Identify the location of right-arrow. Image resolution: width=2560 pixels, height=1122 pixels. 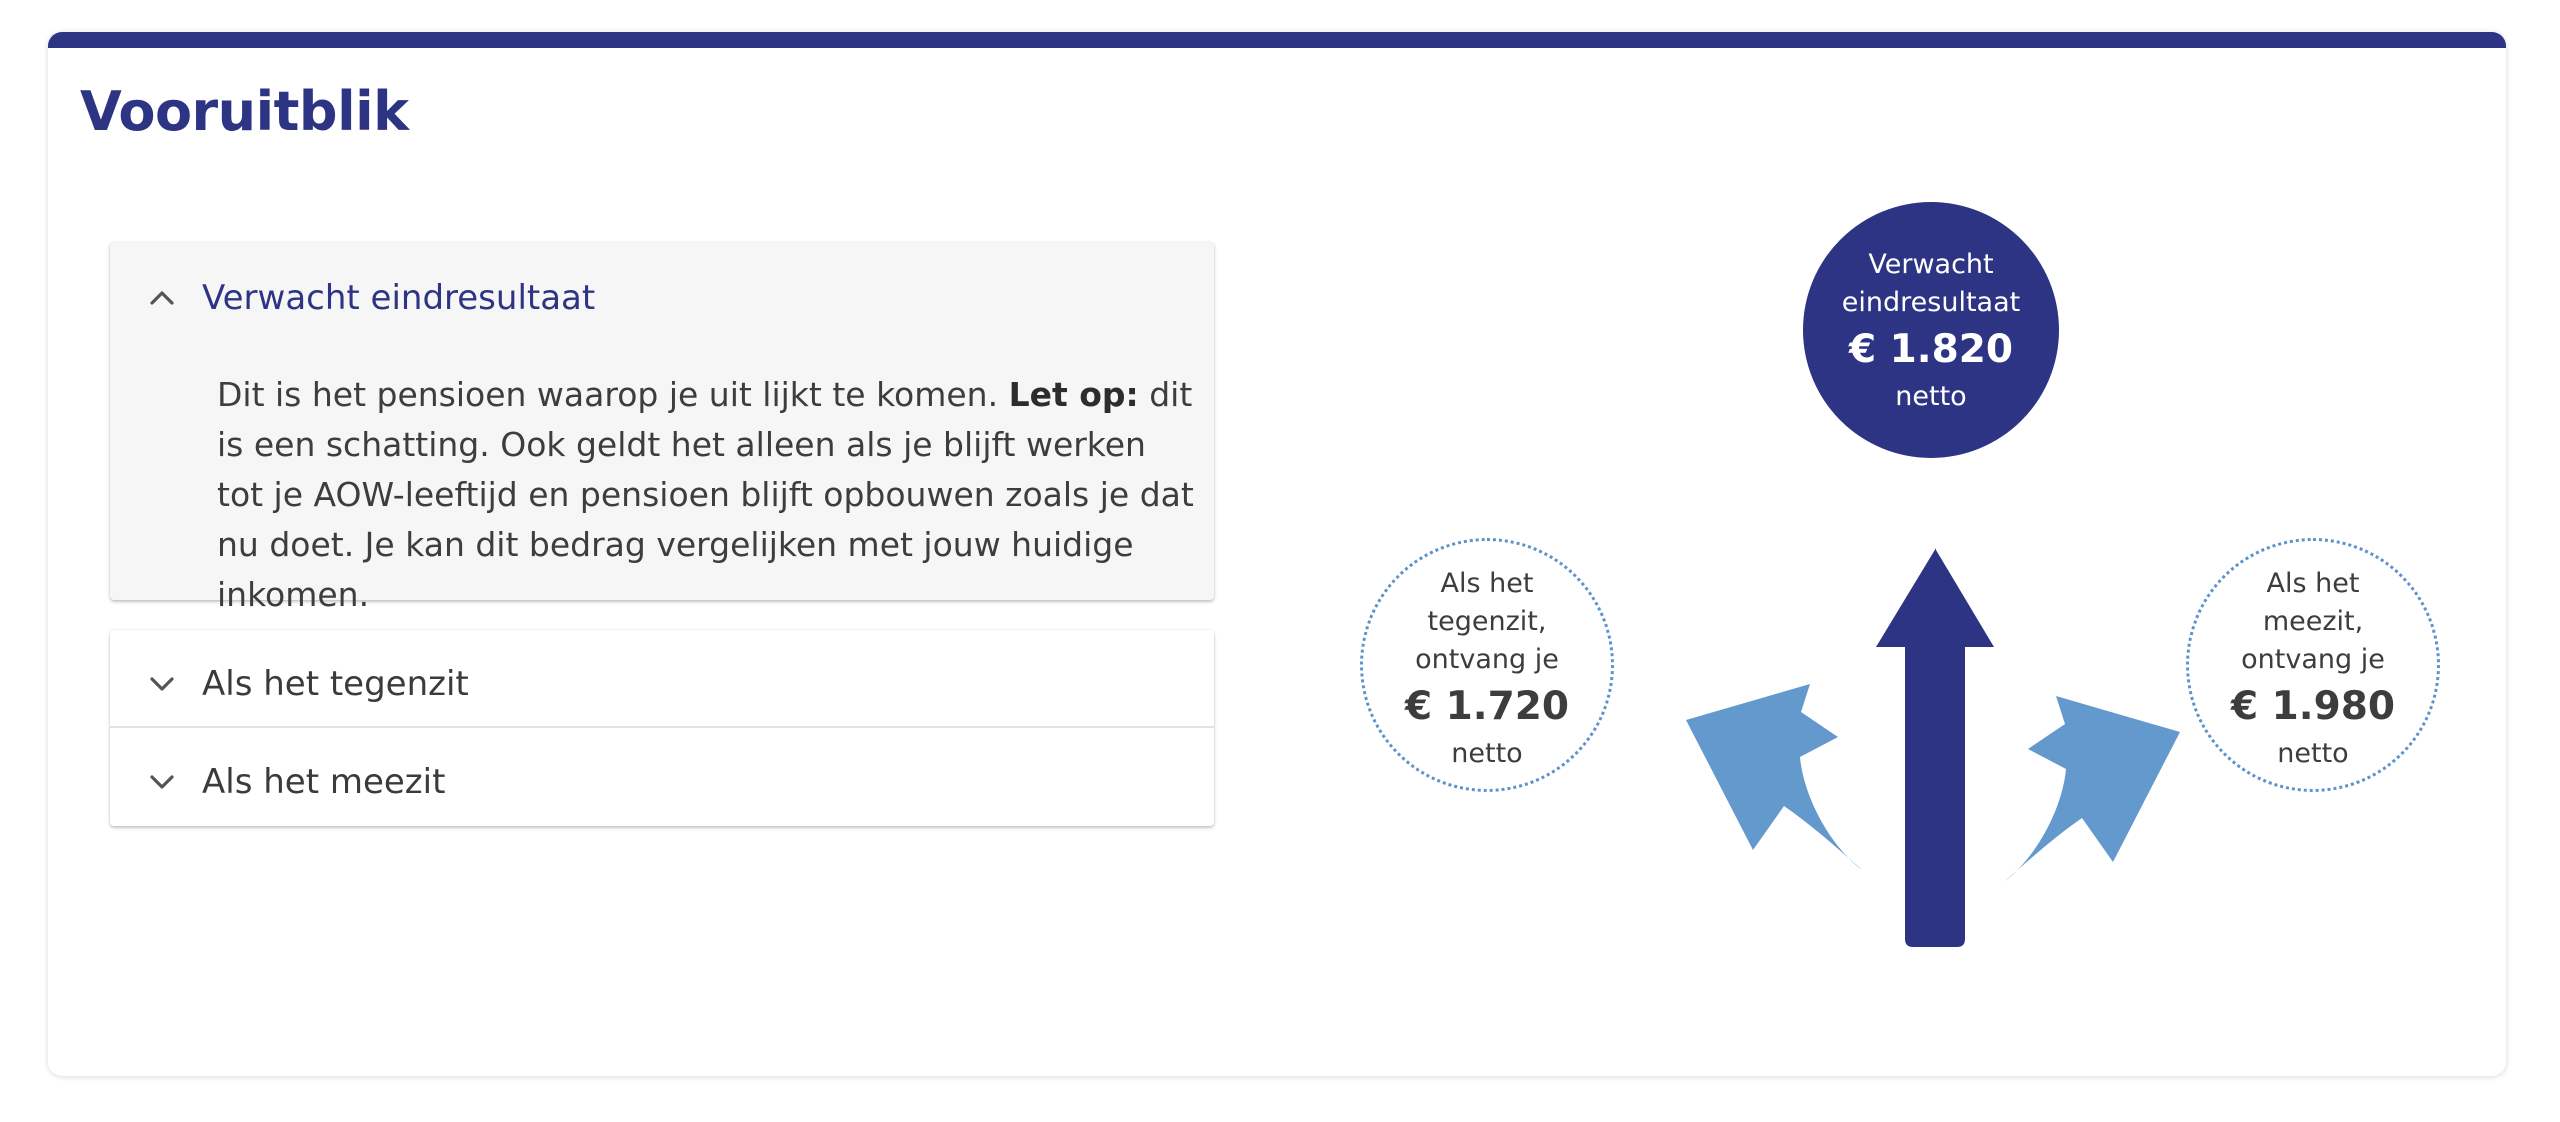
(2092, 789).